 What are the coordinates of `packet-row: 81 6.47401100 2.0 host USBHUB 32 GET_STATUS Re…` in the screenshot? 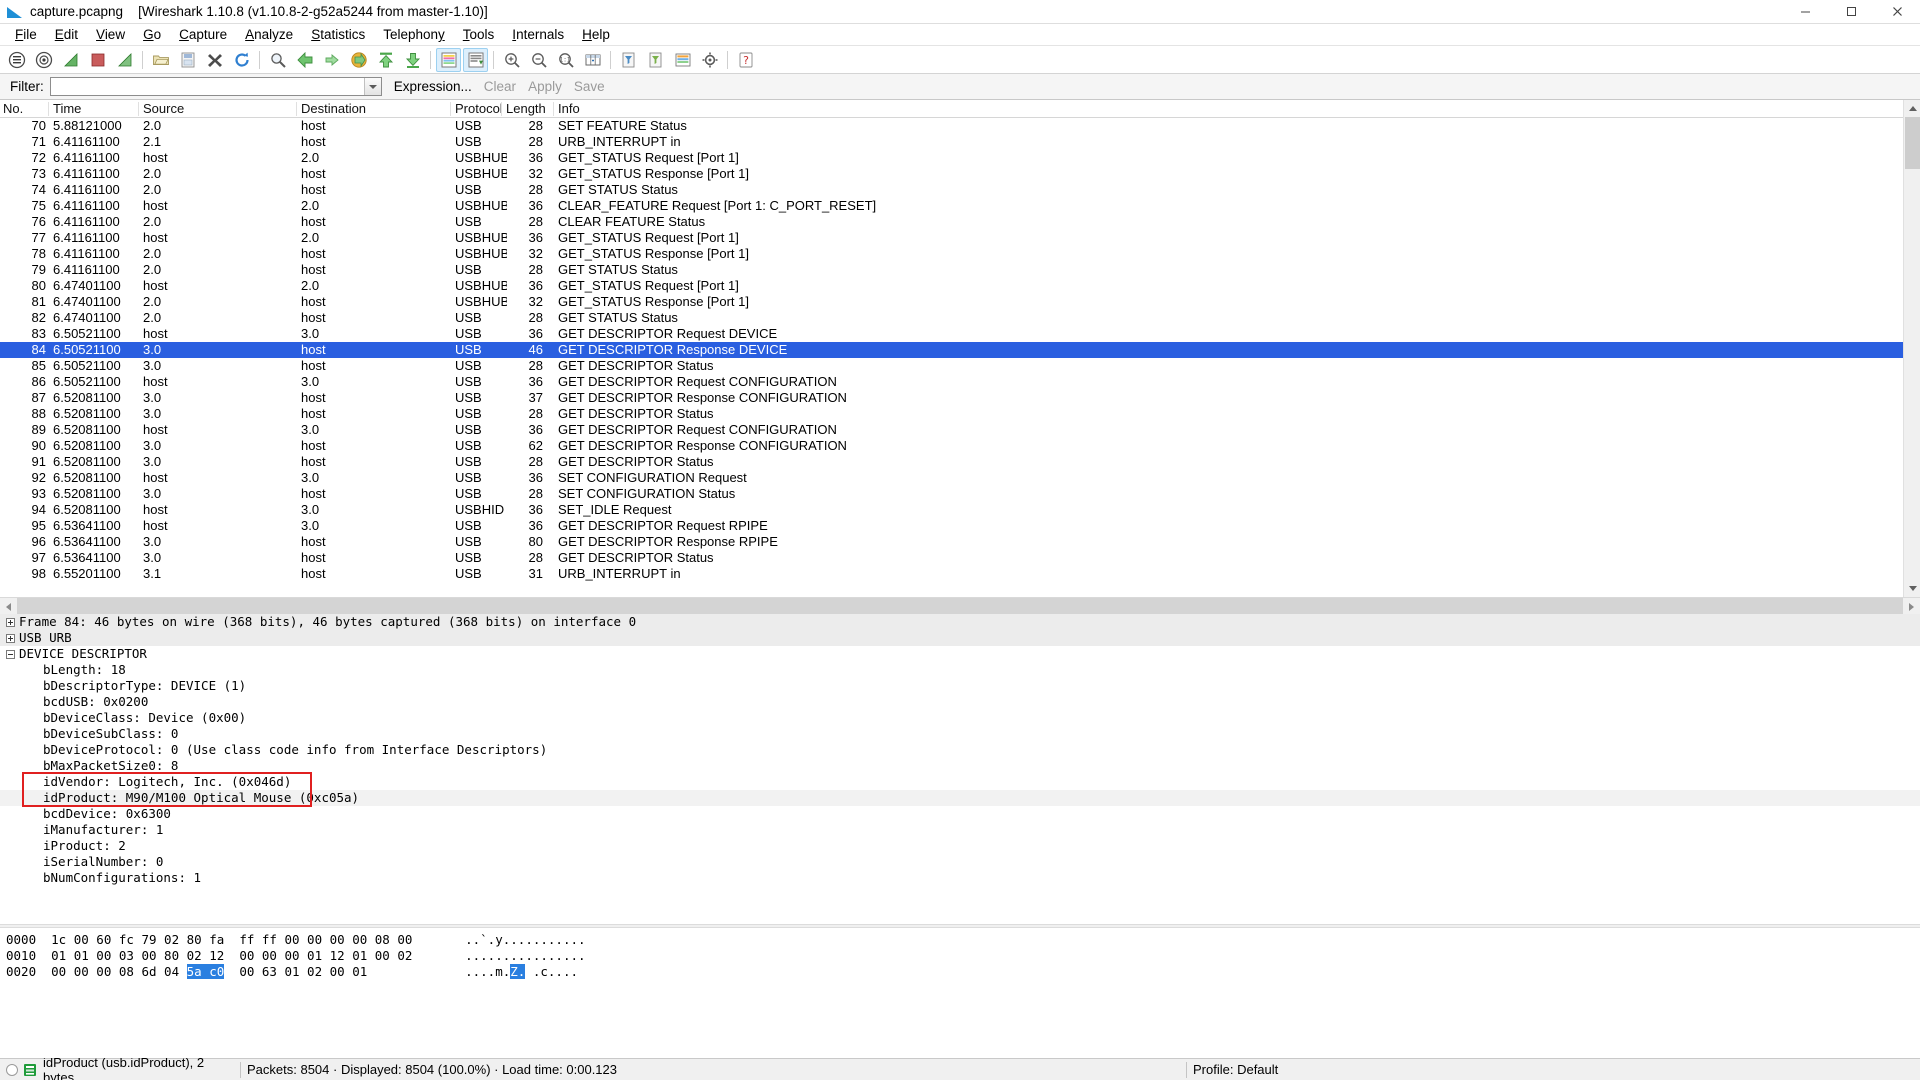 It's located at (951, 302).